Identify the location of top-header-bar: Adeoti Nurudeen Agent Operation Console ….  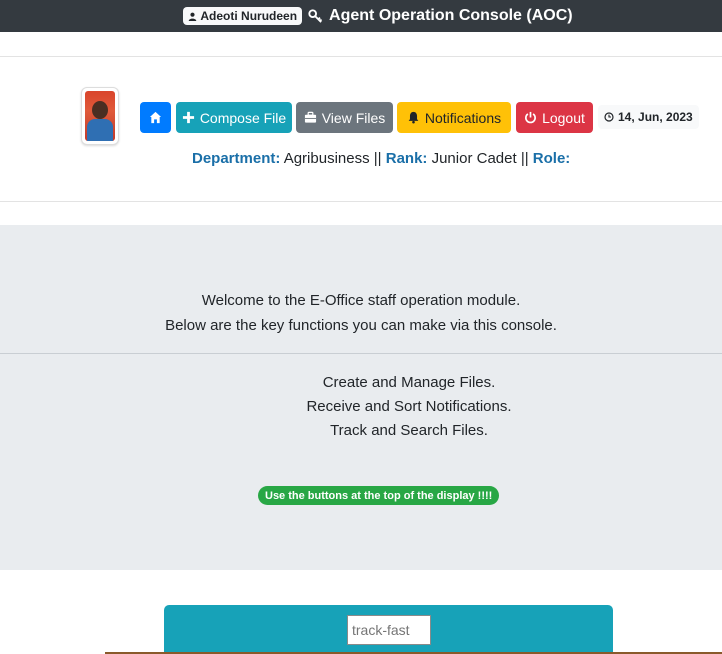
(361, 16).